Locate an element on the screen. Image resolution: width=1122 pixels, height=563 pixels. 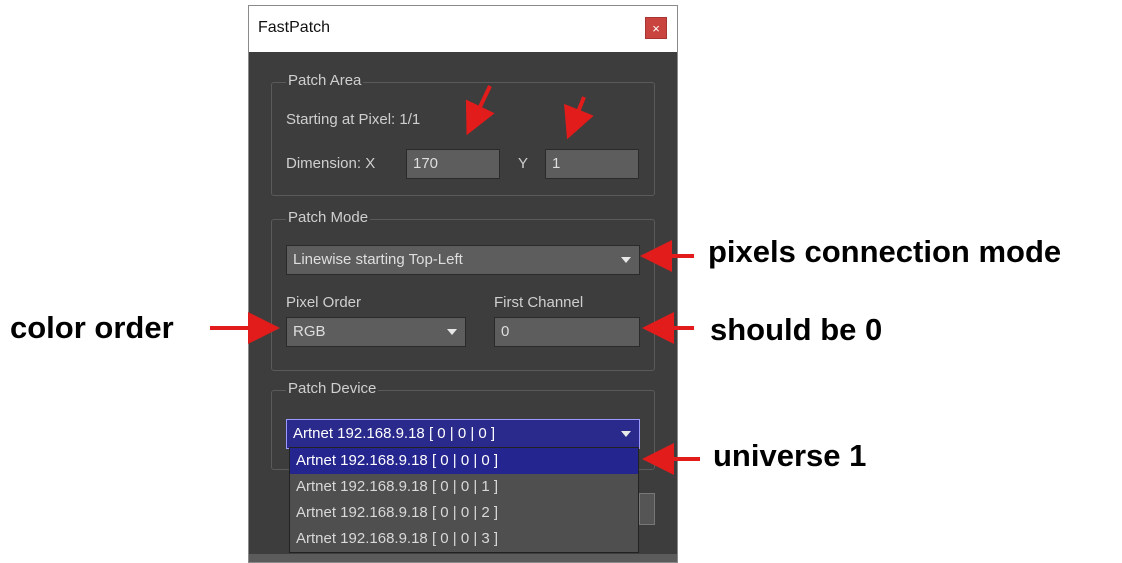
window-title: FastPatch is located at coordinates (294, 27).